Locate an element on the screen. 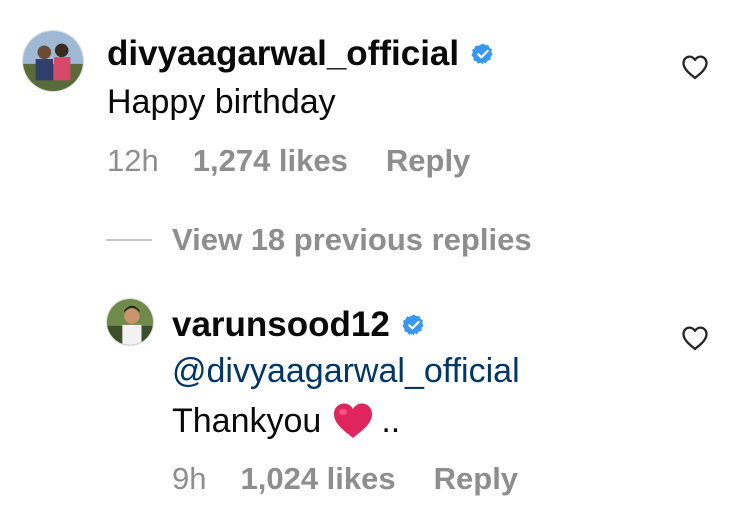 Image resolution: width=750 pixels, height=510 pixels. comment-time: 12h is located at coordinates (133, 160).